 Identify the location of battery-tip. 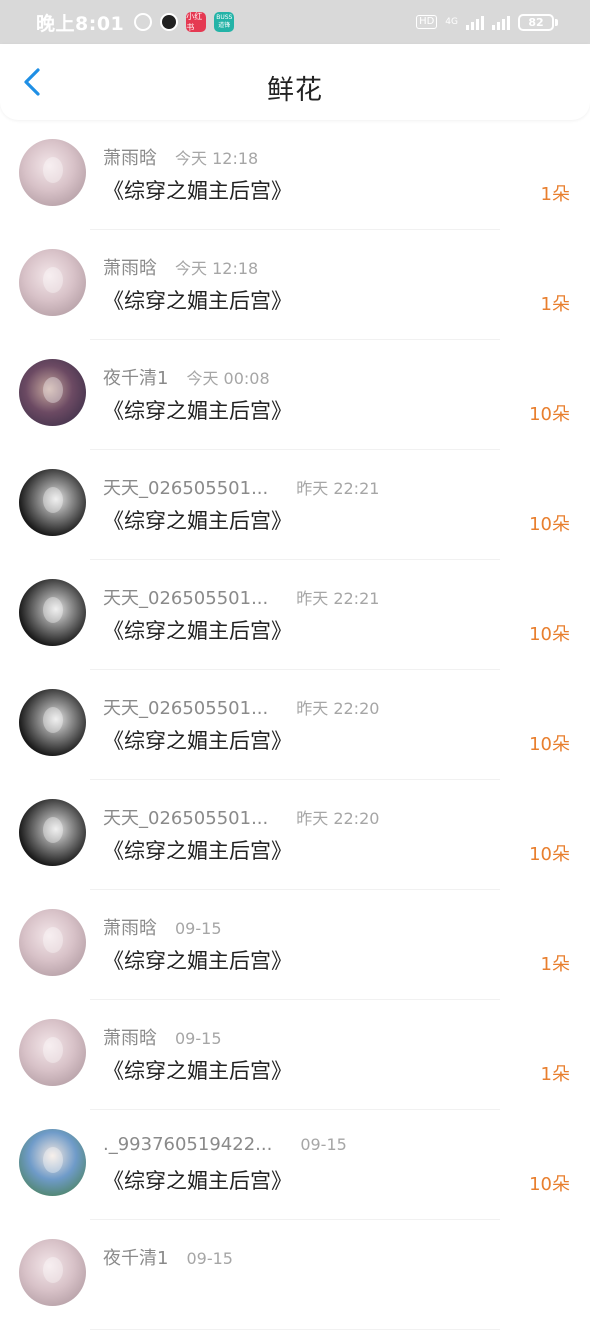
(556, 22).